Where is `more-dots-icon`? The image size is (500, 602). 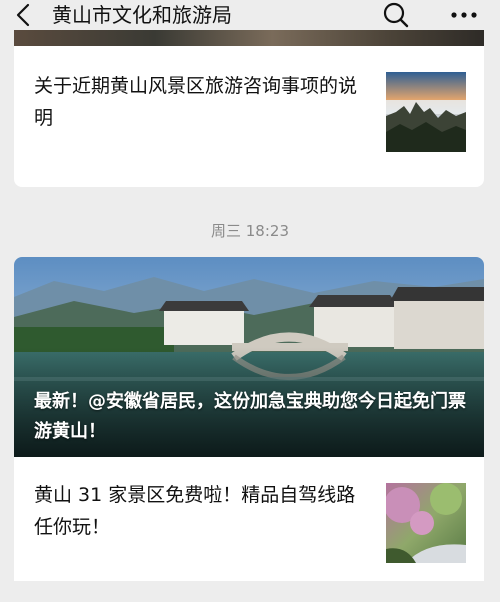
more-dots-icon is located at coordinates (464, 15).